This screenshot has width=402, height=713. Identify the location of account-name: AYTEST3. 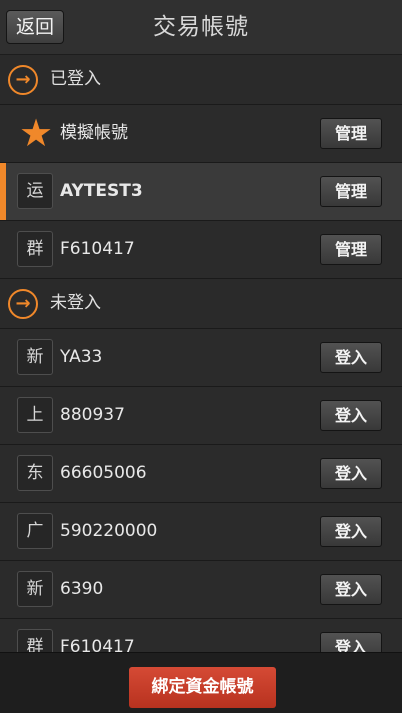
(101, 191).